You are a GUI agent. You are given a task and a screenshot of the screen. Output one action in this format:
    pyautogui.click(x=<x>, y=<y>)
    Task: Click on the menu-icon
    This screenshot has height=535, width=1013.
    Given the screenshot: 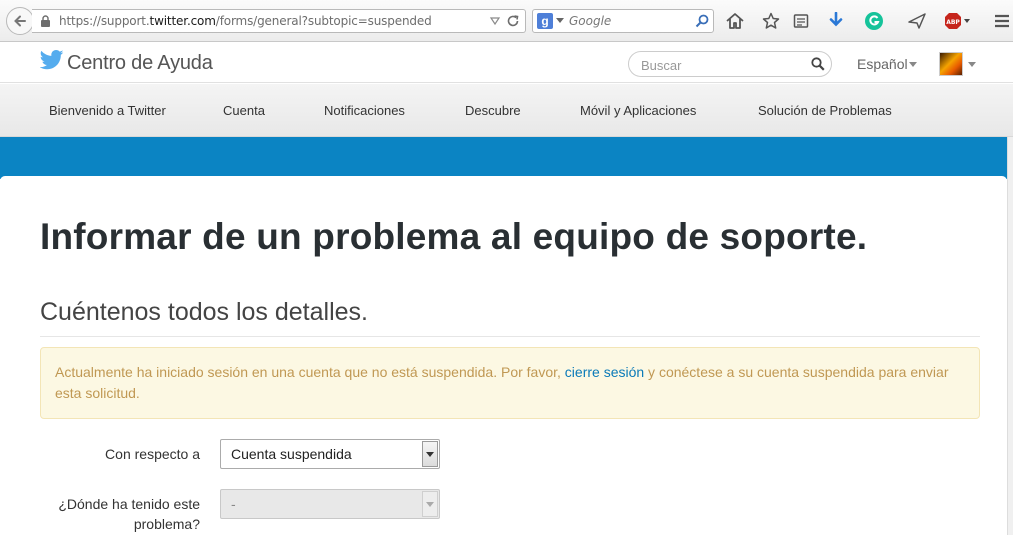 What is the action you would take?
    pyautogui.click(x=1002, y=21)
    